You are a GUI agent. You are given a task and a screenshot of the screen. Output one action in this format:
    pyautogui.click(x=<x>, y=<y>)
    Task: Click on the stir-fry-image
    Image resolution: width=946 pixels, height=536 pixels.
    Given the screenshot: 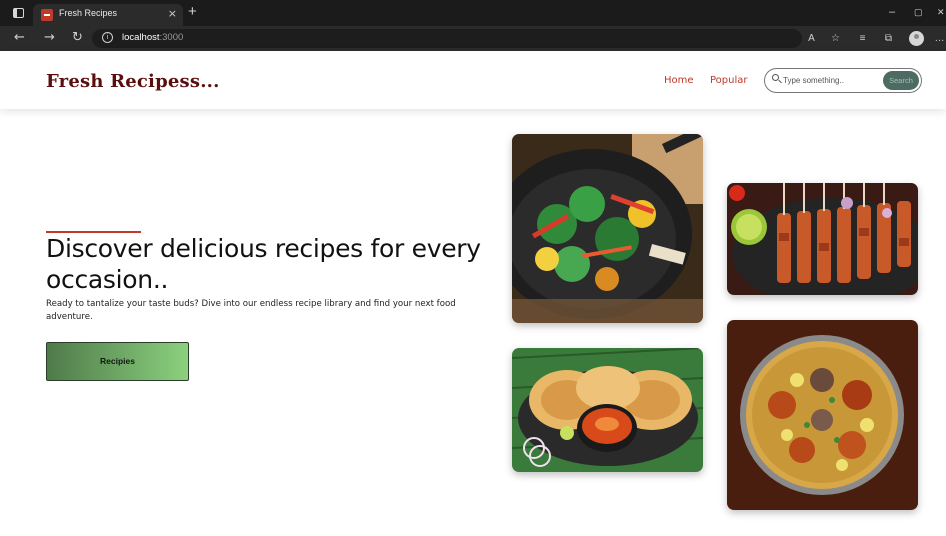 What is the action you would take?
    pyautogui.click(x=607, y=228)
    